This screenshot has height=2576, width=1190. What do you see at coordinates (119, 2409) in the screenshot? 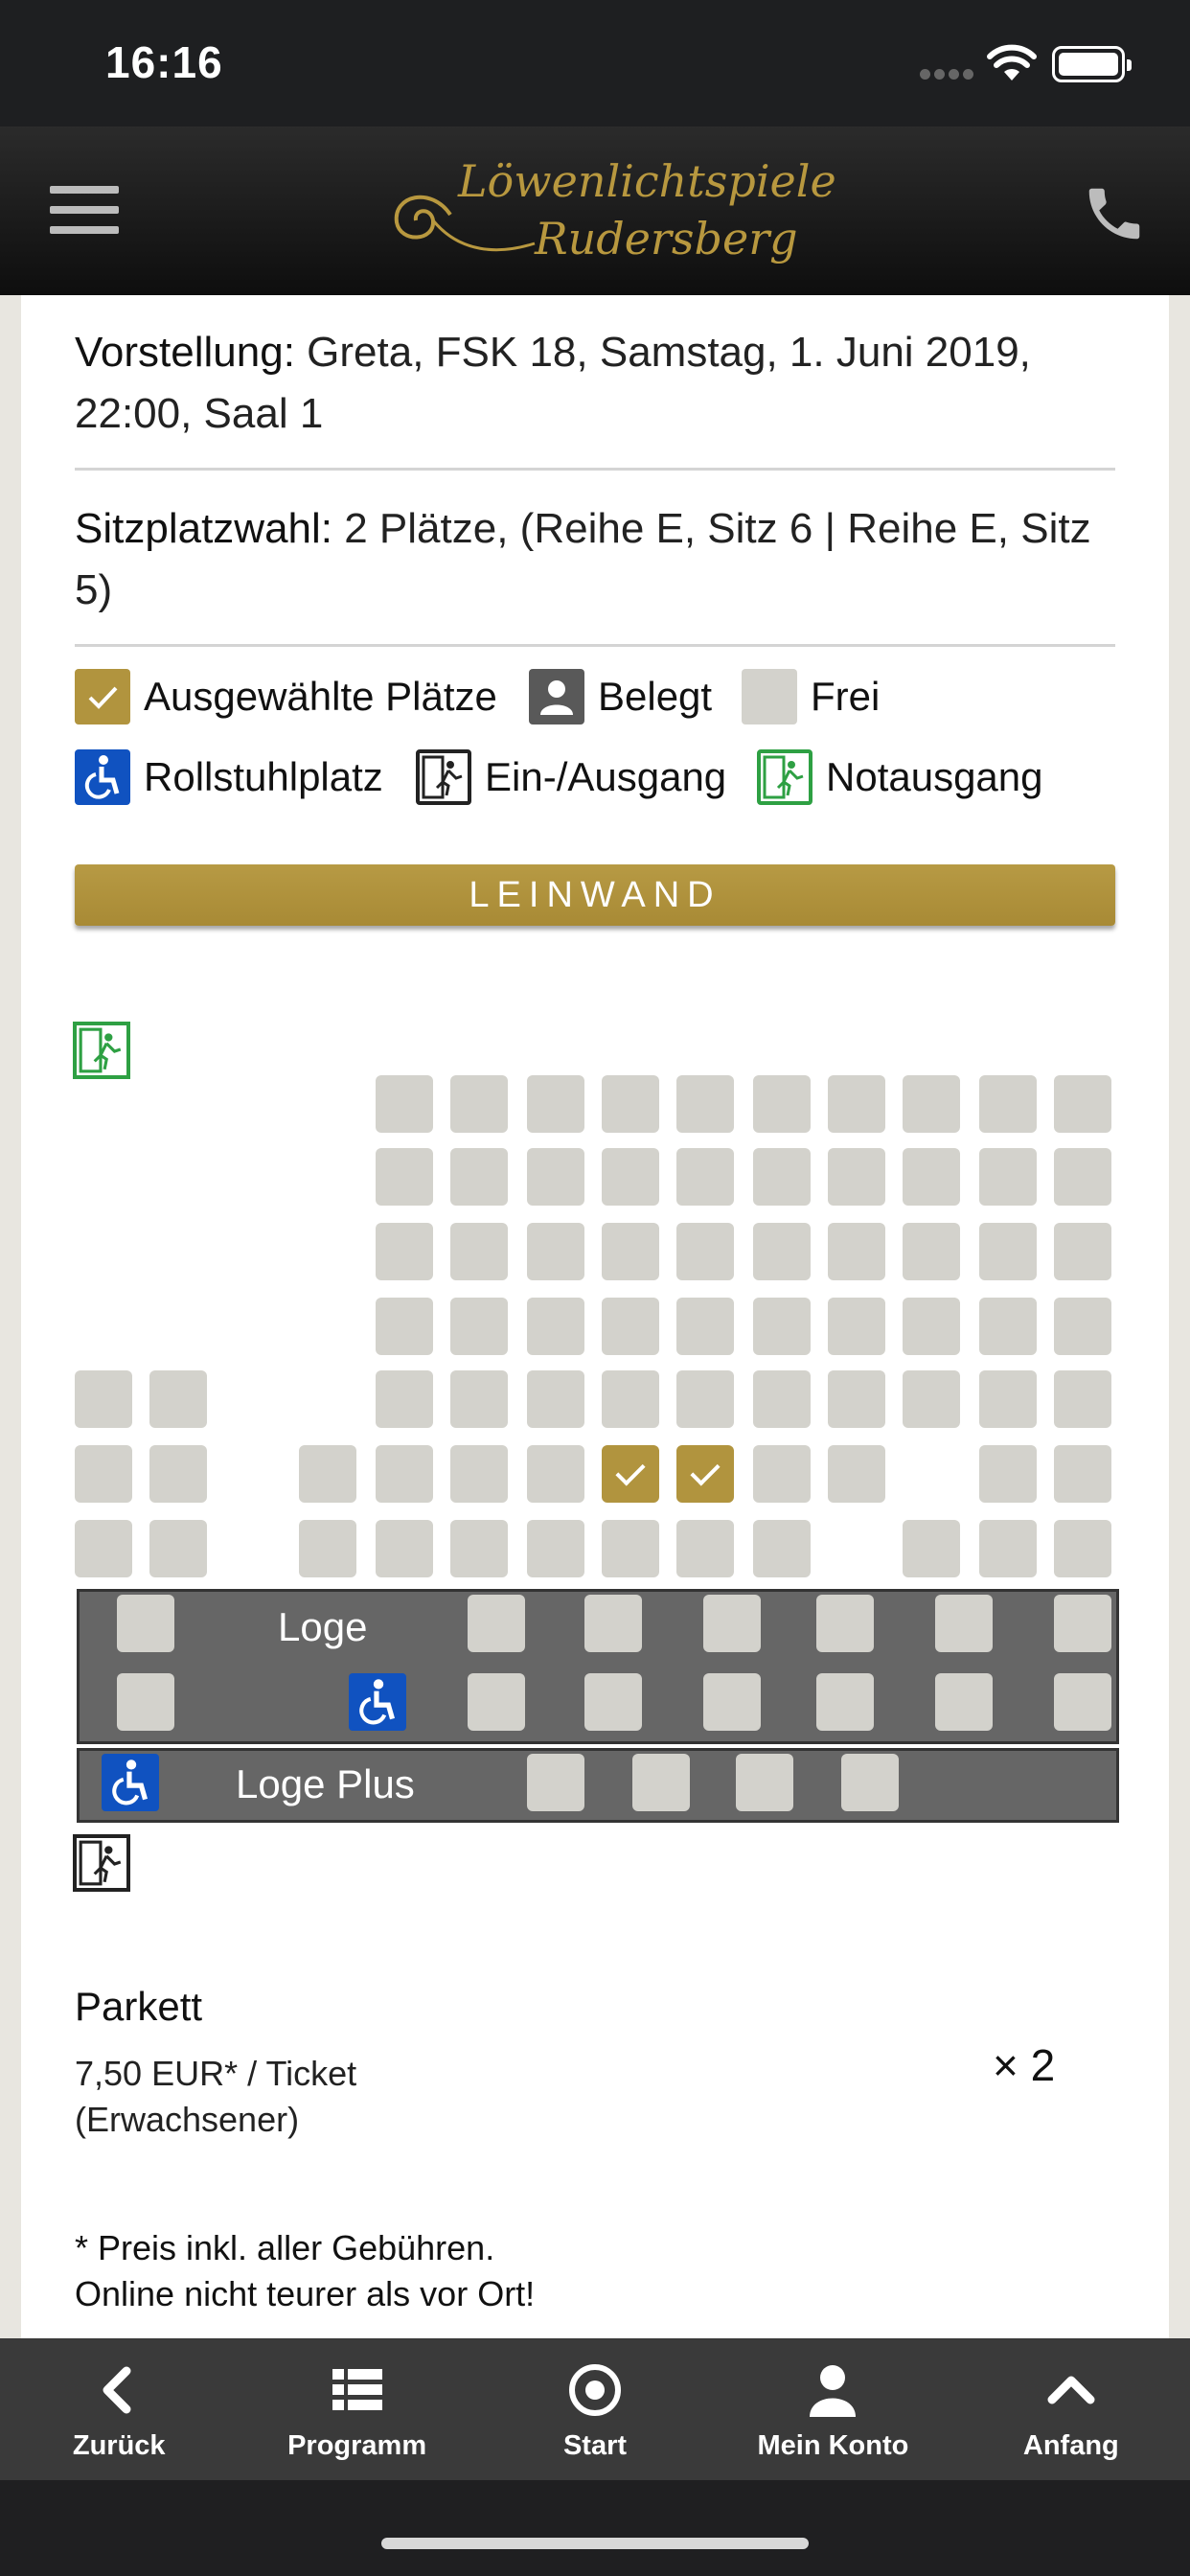
I see `nav-zurueck: Zurück` at bounding box center [119, 2409].